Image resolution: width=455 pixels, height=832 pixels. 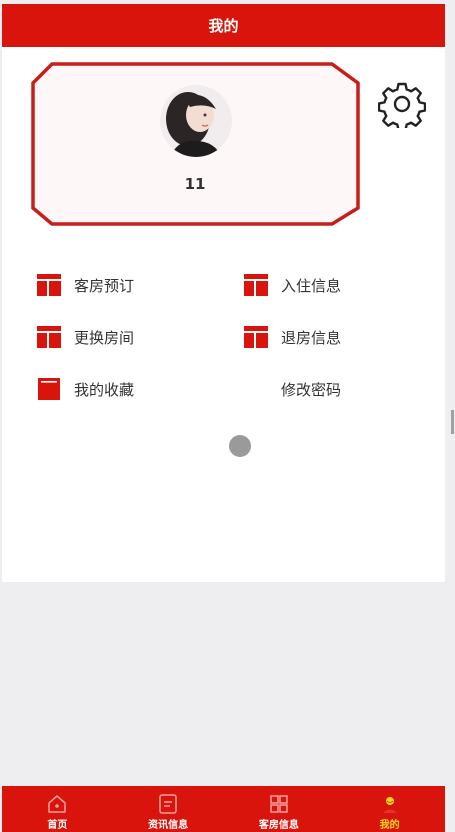 What do you see at coordinates (311, 337) in the screenshot?
I see `menu-item-label: 退房信息` at bounding box center [311, 337].